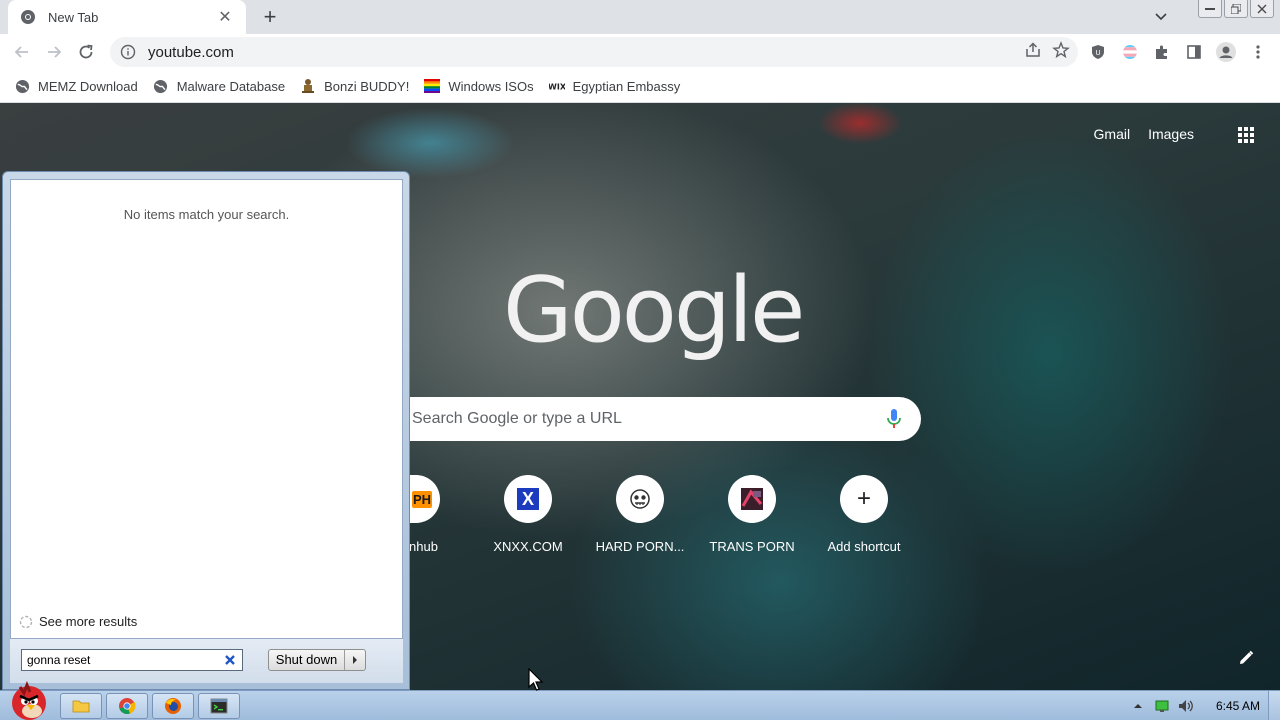  I want to click on bonzi-icon, so click(308, 86).